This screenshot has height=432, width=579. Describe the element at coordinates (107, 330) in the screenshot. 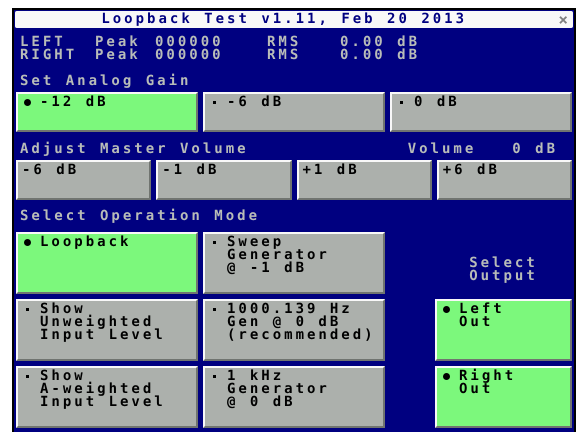

I see `option-button: Show Unweighted Input Level` at that location.